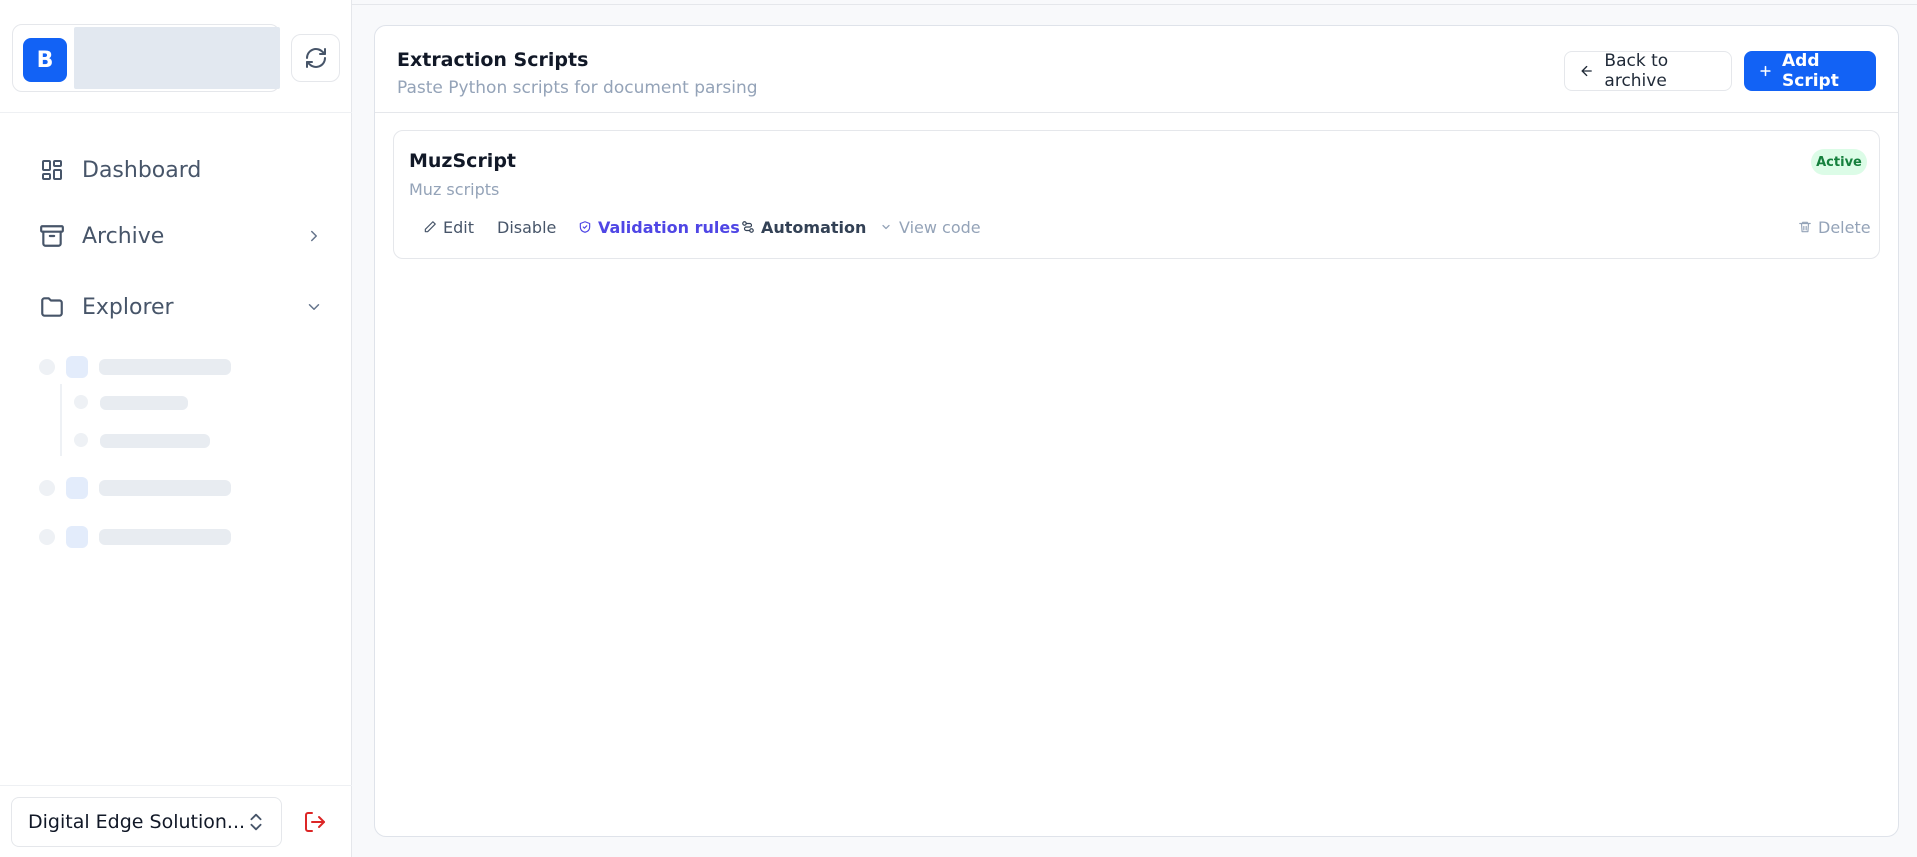  I want to click on shield-check-icon, so click(585, 227).